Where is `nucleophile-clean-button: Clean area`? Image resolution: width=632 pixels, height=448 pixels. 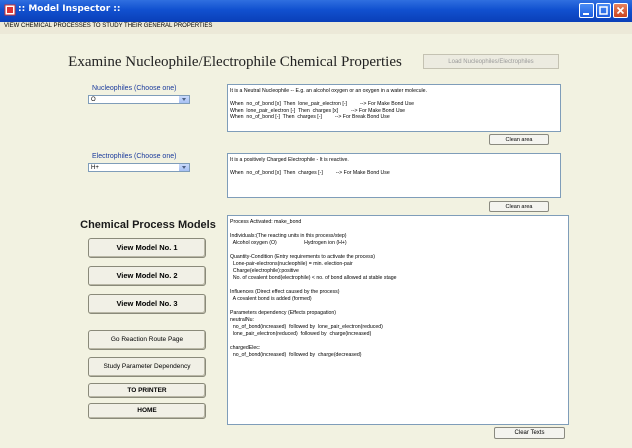 nucleophile-clean-button: Clean area is located at coordinates (519, 139).